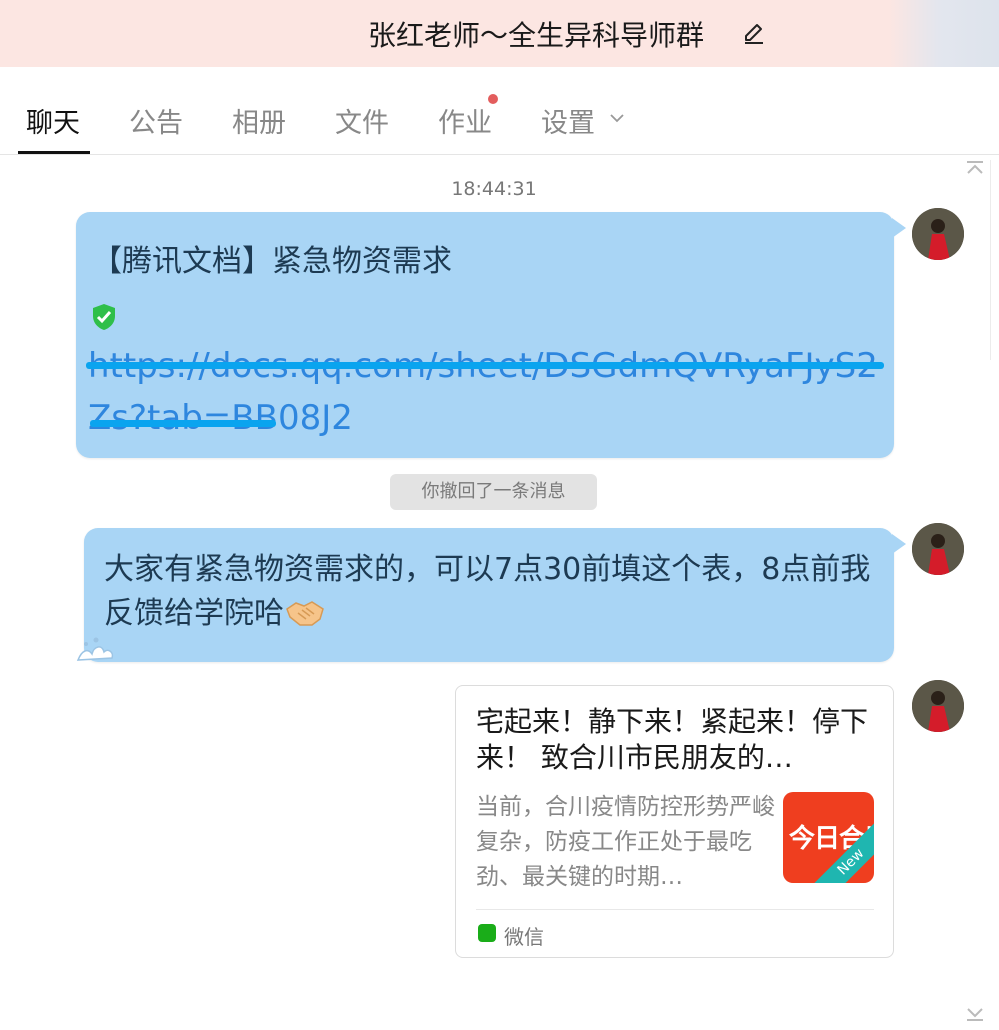  What do you see at coordinates (828, 837) in the screenshot?
I see `article-thumbnail: 今日合川 New` at bounding box center [828, 837].